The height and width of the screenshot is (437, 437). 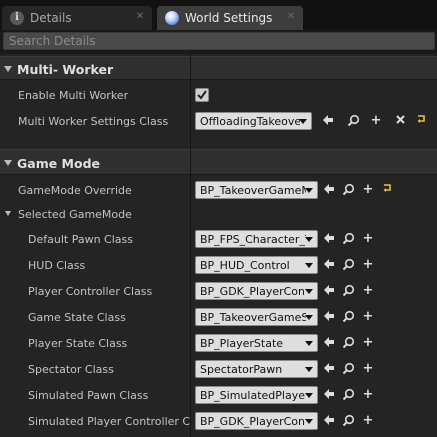 I want to click on property-label: Enable Multi Worker, so click(x=73, y=95).